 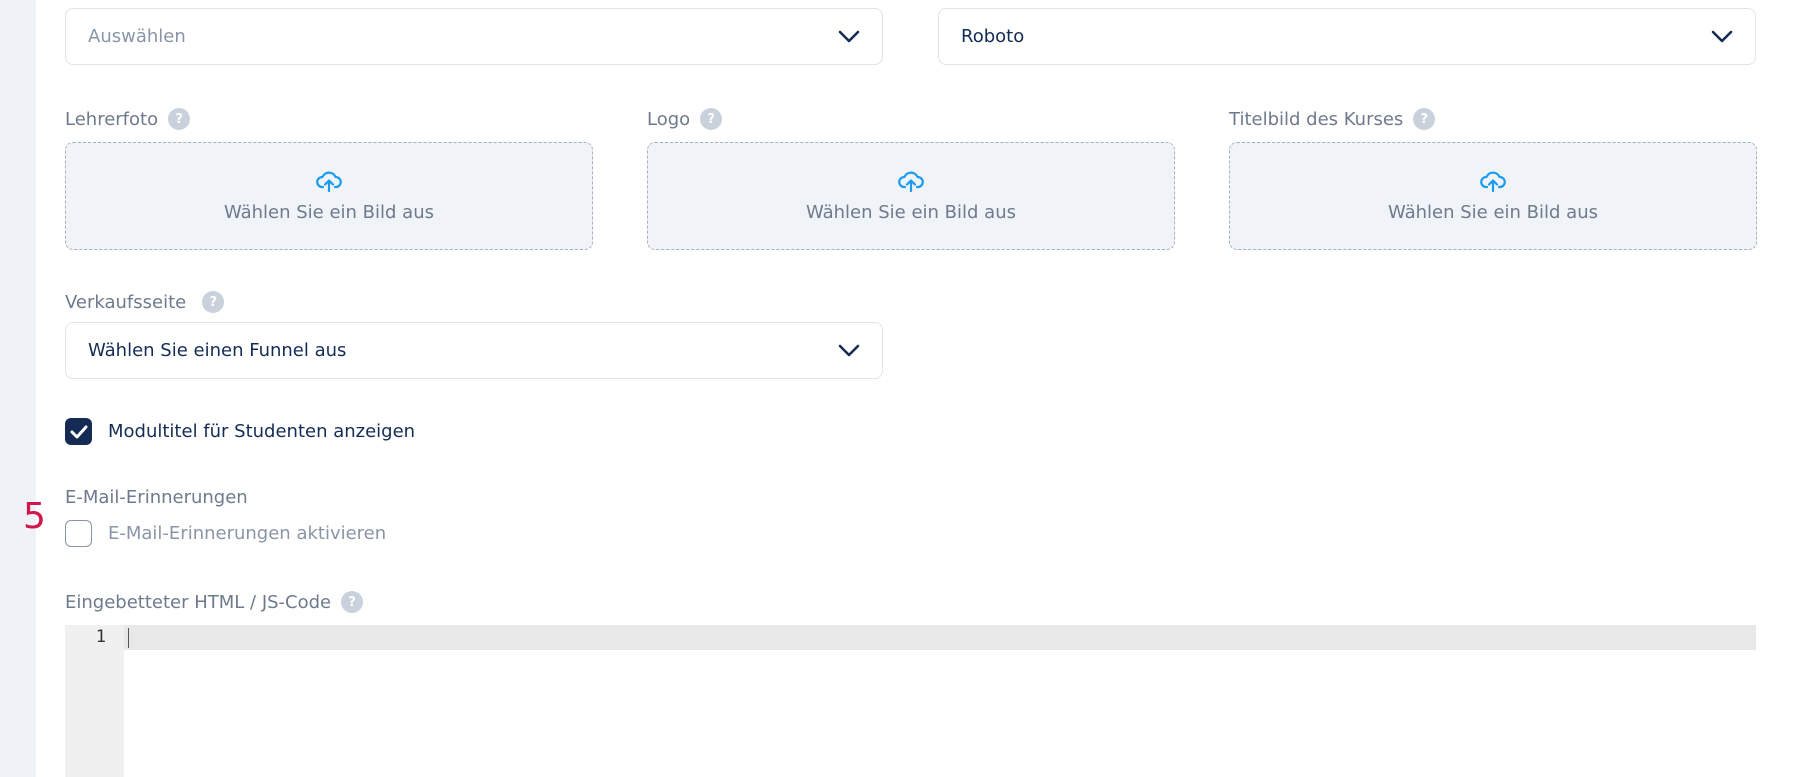 What do you see at coordinates (910, 637) in the screenshot?
I see `active-line` at bounding box center [910, 637].